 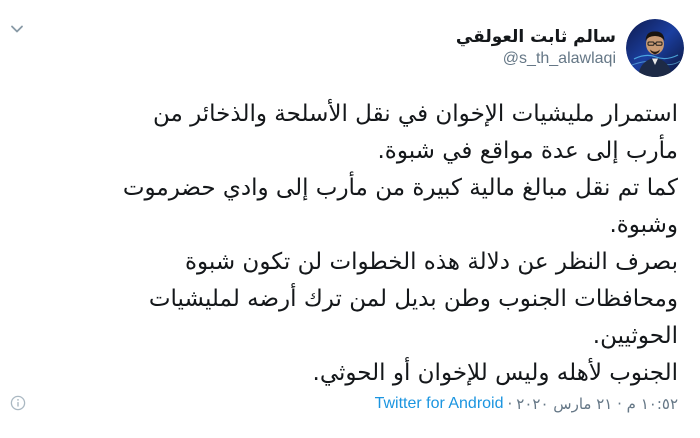 What do you see at coordinates (18, 403) in the screenshot?
I see `info-icon` at bounding box center [18, 403].